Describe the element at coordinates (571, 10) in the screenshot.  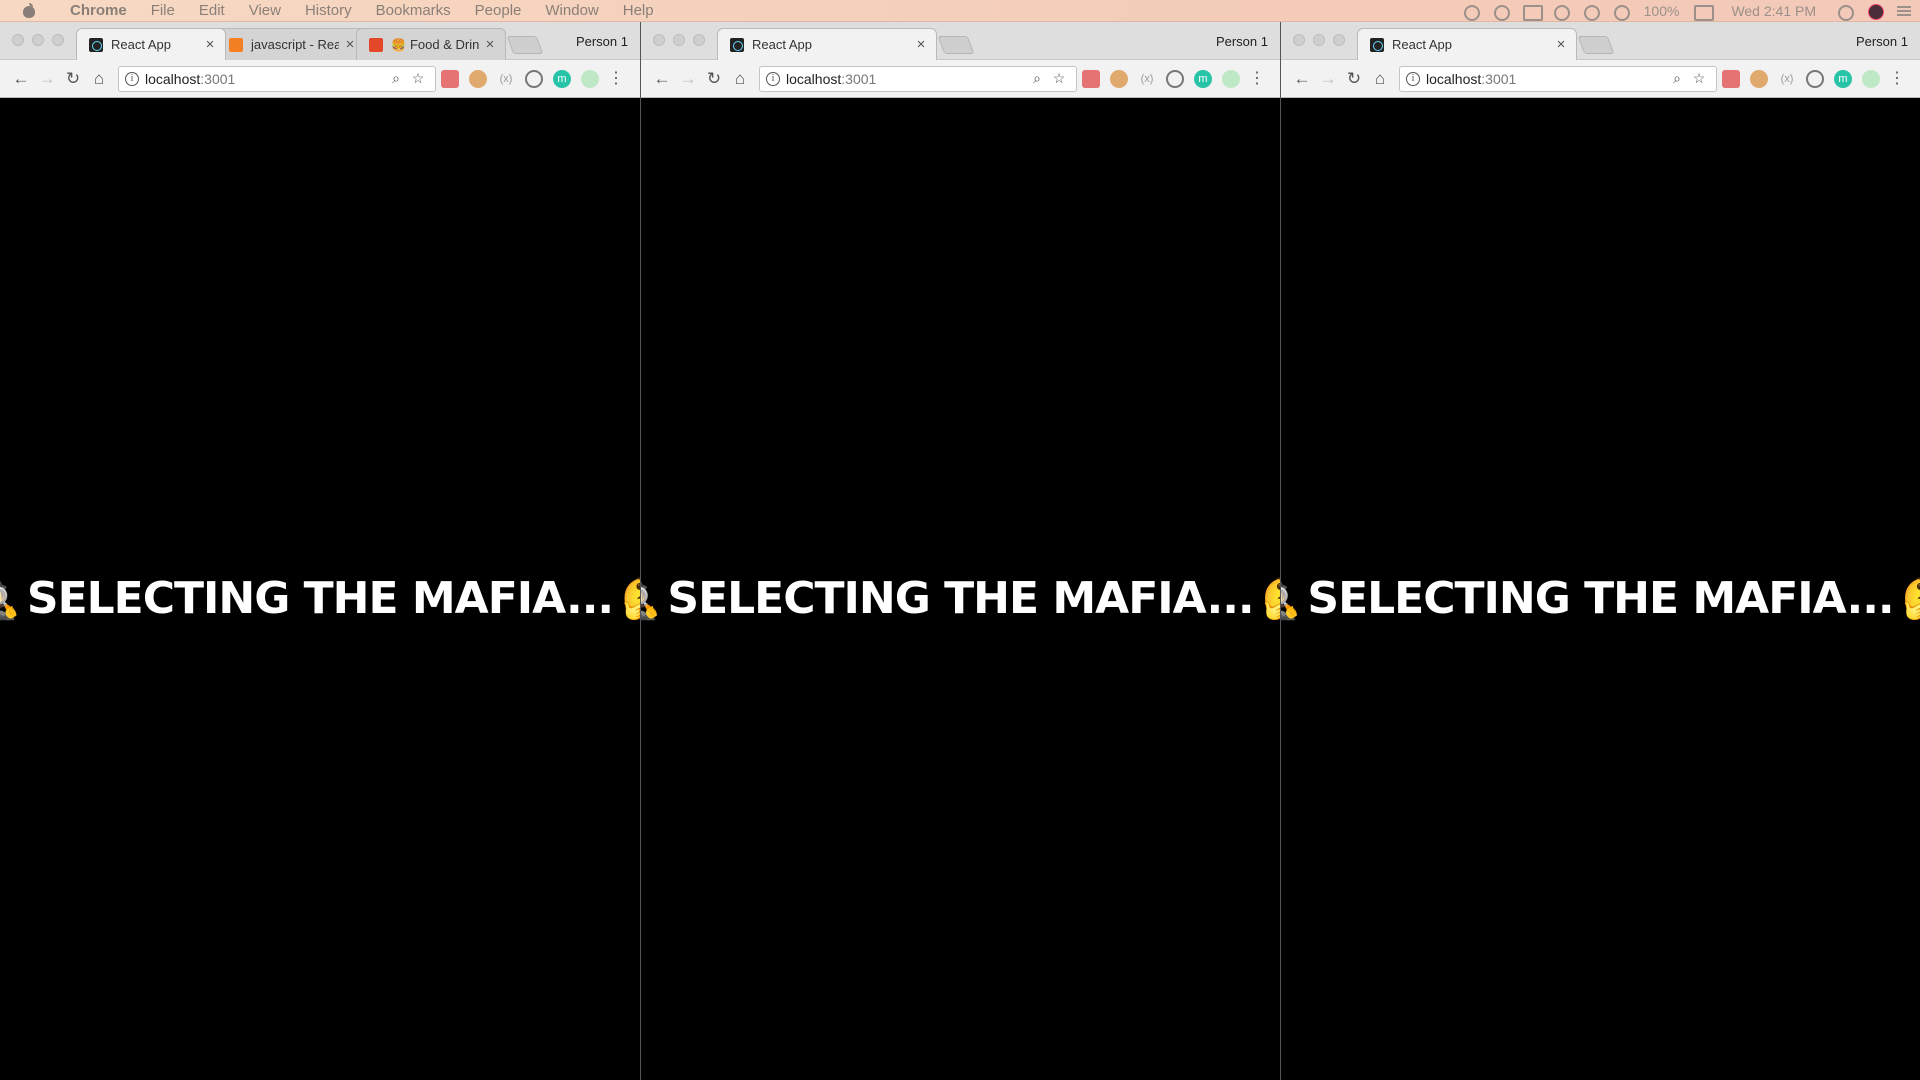
I see `menu-window: Window` at that location.